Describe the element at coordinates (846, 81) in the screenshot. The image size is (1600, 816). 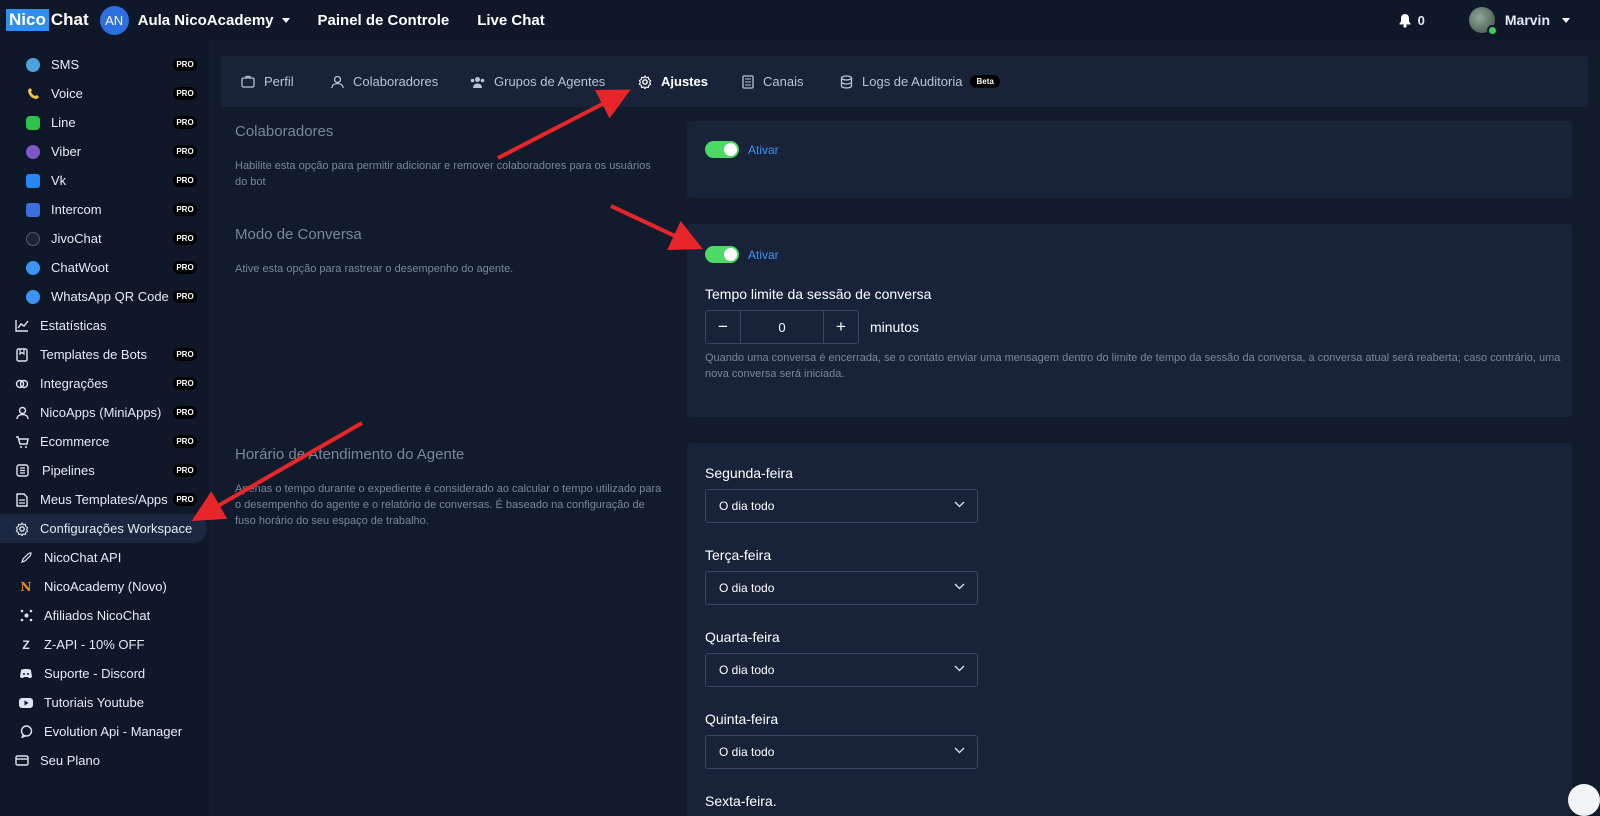
I see `database-icon` at that location.